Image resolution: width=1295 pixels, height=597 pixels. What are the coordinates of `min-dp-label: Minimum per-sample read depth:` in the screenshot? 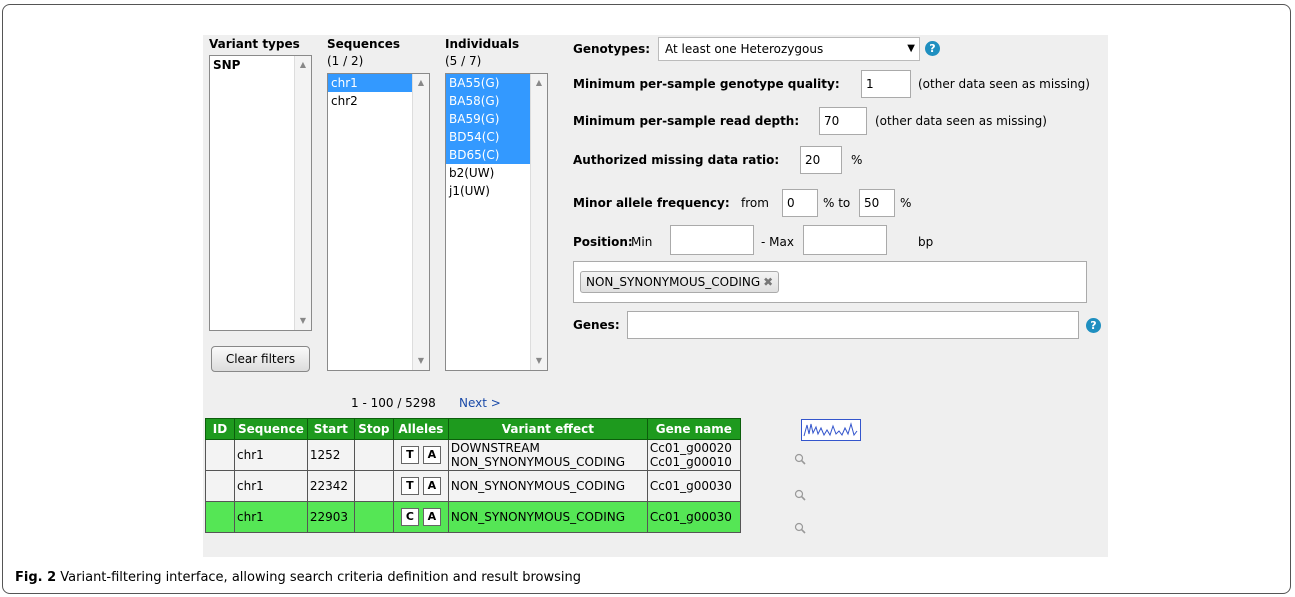 It's located at (686, 121).